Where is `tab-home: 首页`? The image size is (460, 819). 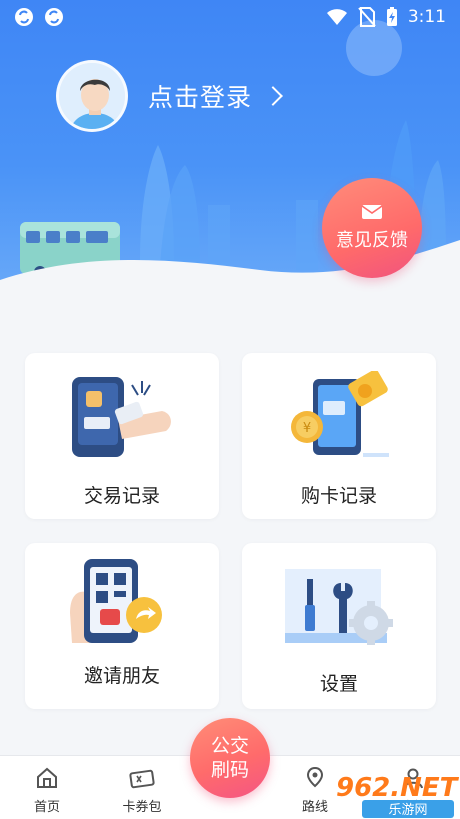 tab-home: 首页 is located at coordinates (47, 790).